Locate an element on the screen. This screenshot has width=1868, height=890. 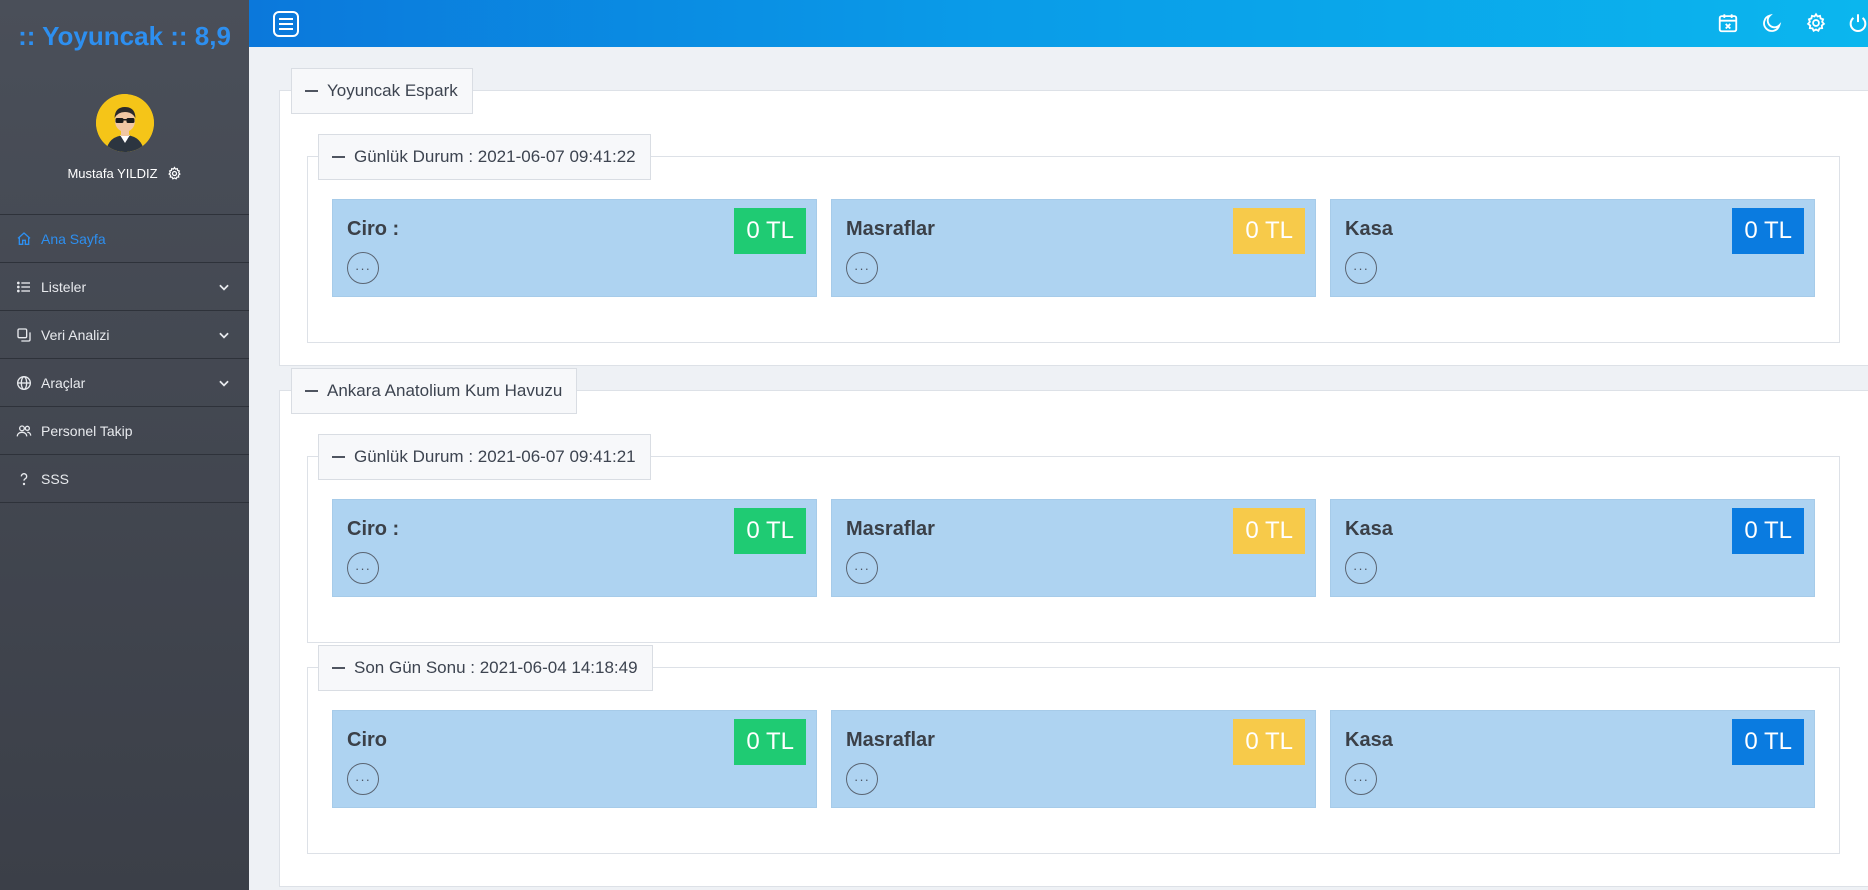
group-toggle: Günlük Durum : 2021-06-07 09:41:21 is located at coordinates (484, 457).